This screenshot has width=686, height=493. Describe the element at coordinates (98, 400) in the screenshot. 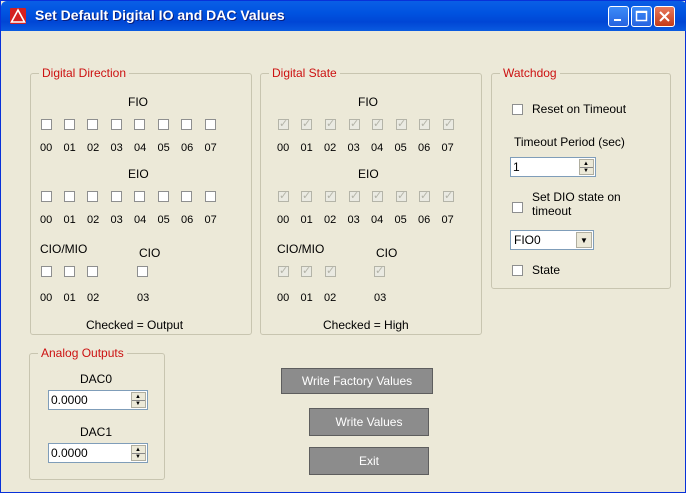

I see `dac0-input: 0.0000 ▲ ▼` at that location.